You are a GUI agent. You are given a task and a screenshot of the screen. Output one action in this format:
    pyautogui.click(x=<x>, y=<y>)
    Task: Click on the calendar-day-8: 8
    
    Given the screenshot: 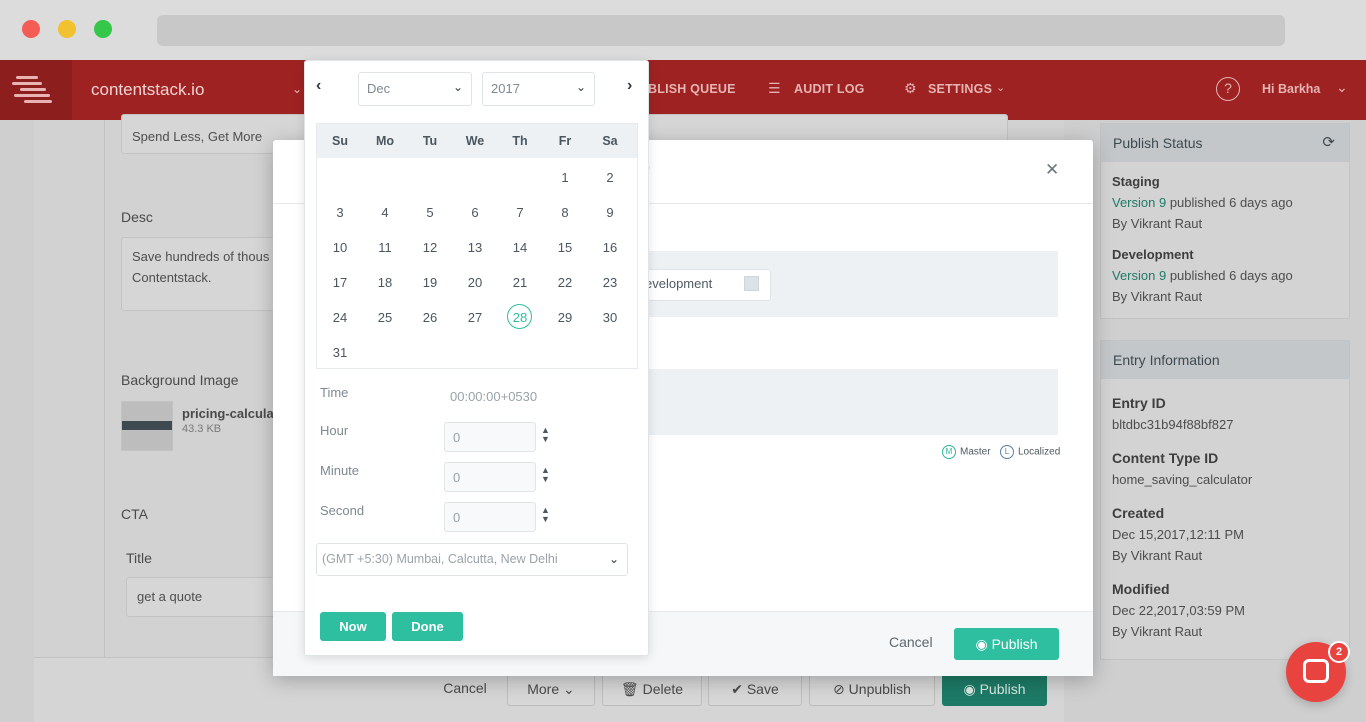 What is the action you would take?
    pyautogui.click(x=565, y=212)
    